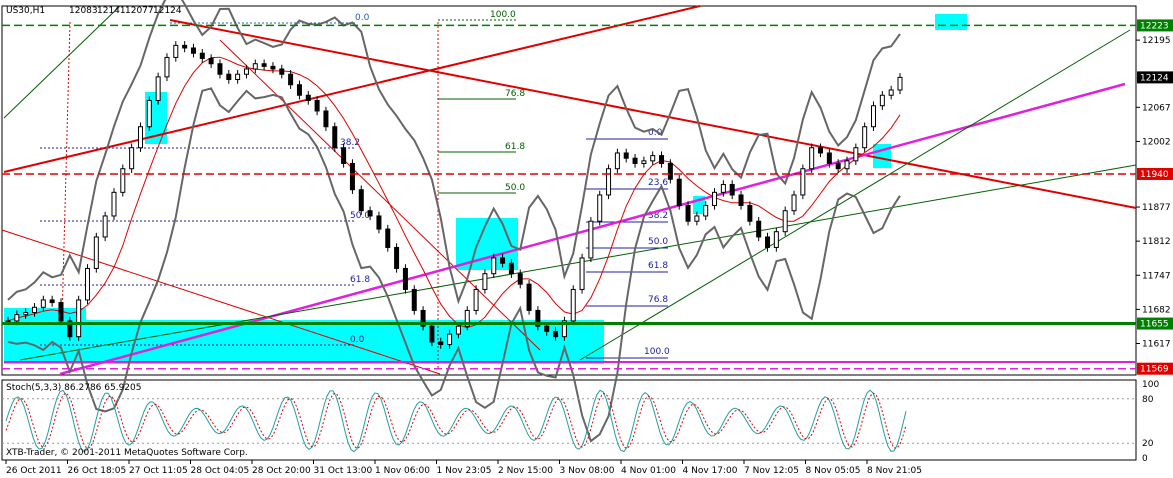 The height and width of the screenshot is (478, 1173). I want to click on x-tick-label: 8 Nov 05:05, so click(833, 471).